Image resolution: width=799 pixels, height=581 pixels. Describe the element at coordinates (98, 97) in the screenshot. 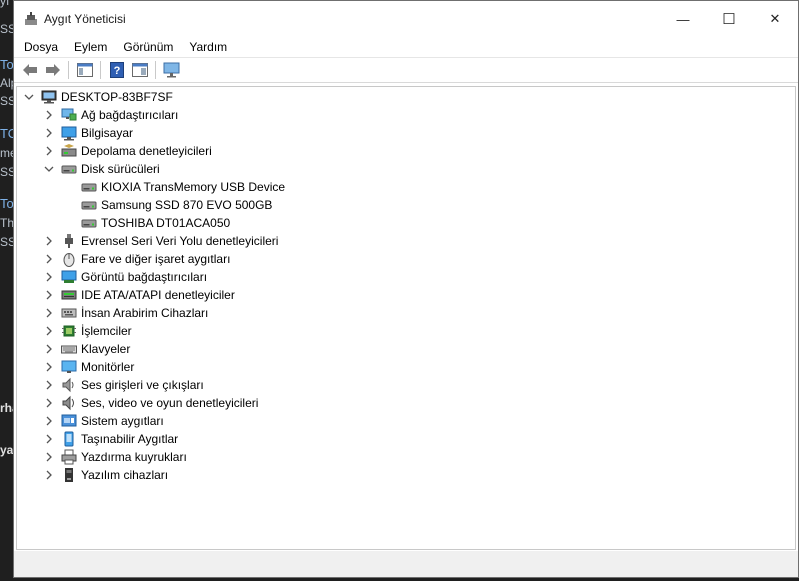

I see `tree-root: DESKTOP-83BF7SF` at that location.